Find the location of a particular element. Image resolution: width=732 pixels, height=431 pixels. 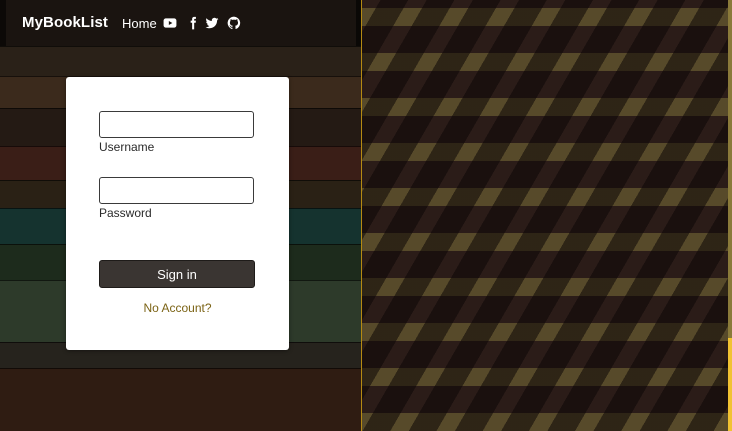

username-label: Username is located at coordinates (127, 147).